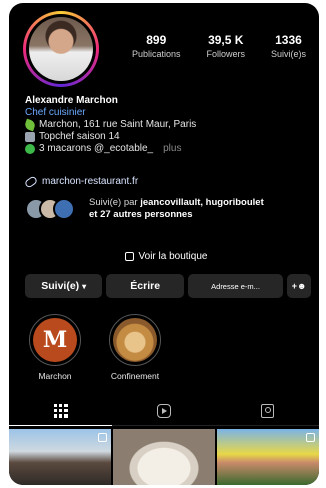 The image size is (326, 488). What do you see at coordinates (30, 149) in the screenshot?
I see `ball-icon` at bounding box center [30, 149].